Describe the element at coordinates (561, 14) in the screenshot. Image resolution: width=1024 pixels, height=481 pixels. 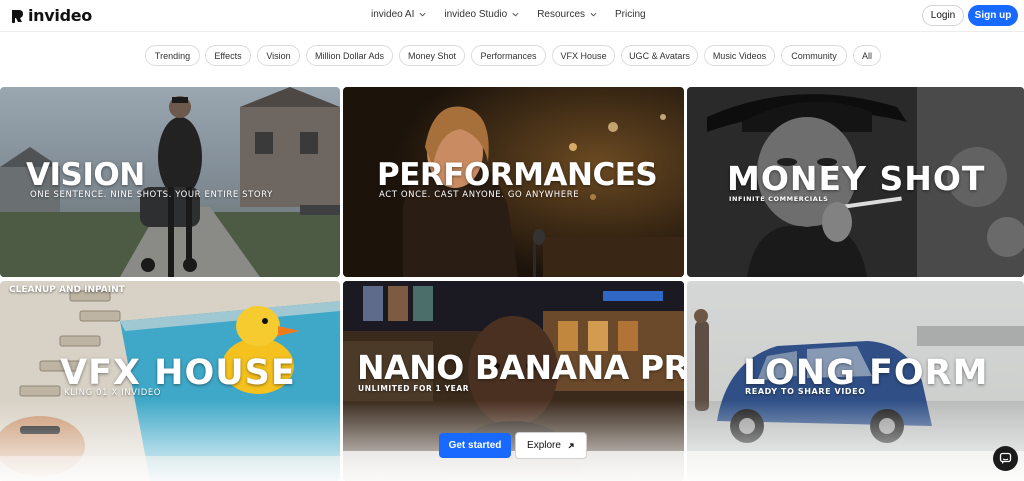
I see `nav-label: Resources` at that location.